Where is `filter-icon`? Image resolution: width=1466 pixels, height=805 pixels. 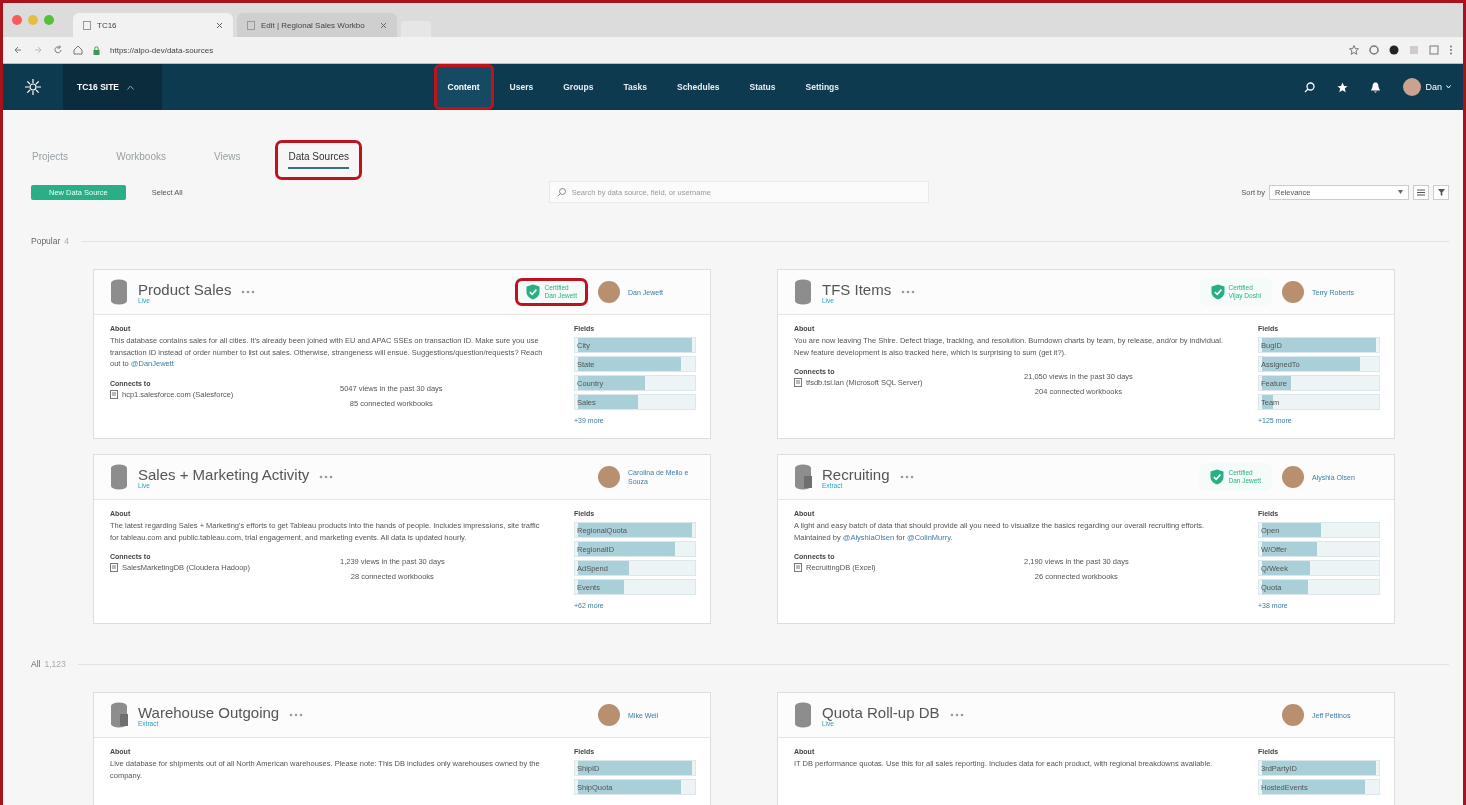 filter-icon is located at coordinates (1441, 192).